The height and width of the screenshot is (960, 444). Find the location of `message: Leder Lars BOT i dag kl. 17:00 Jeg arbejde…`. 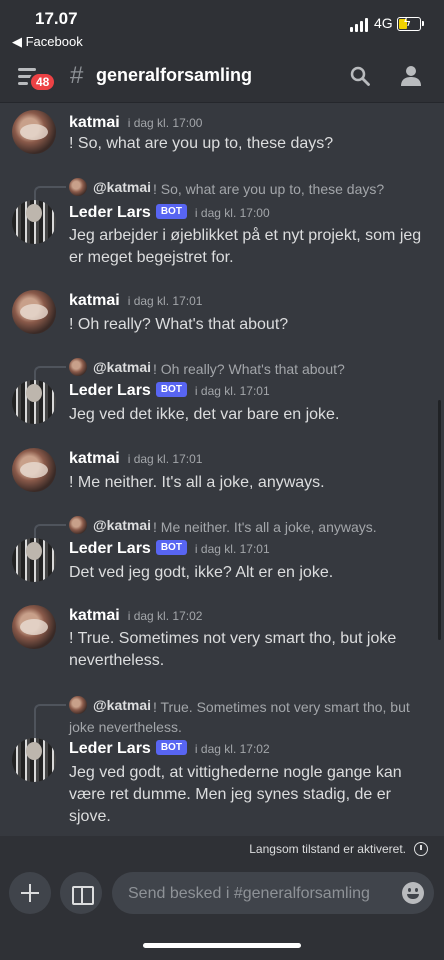

message: Leder Lars BOT i dag kl. 17:00 Jeg arbejde… is located at coordinates (222, 235).